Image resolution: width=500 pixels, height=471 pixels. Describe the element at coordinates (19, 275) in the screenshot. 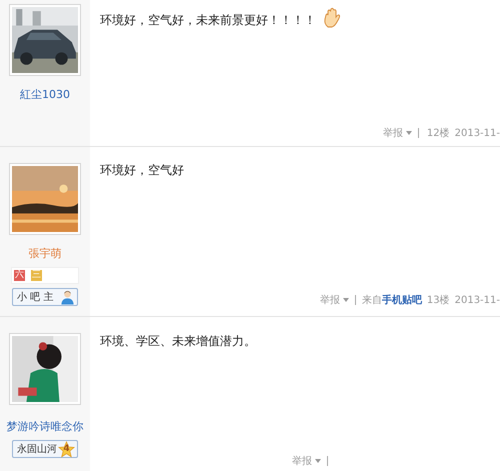

I see `level-badge: 六` at that location.